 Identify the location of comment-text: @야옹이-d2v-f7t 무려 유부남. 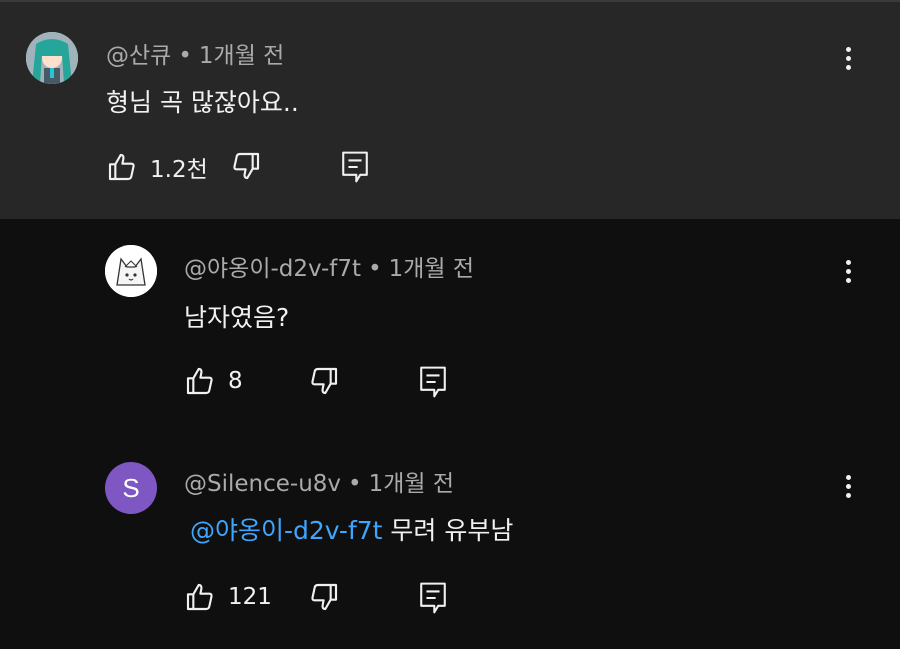
(351, 529).